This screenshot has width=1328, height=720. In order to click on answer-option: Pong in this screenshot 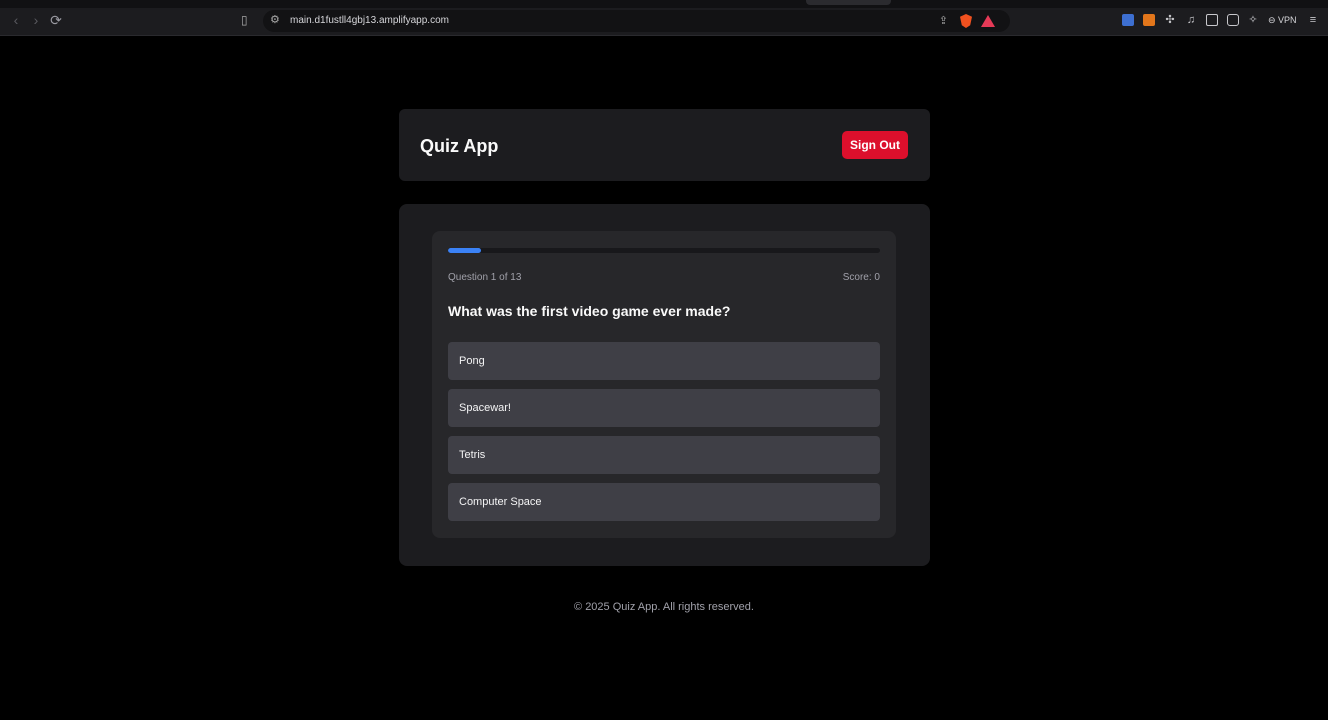, I will do `click(664, 361)`.